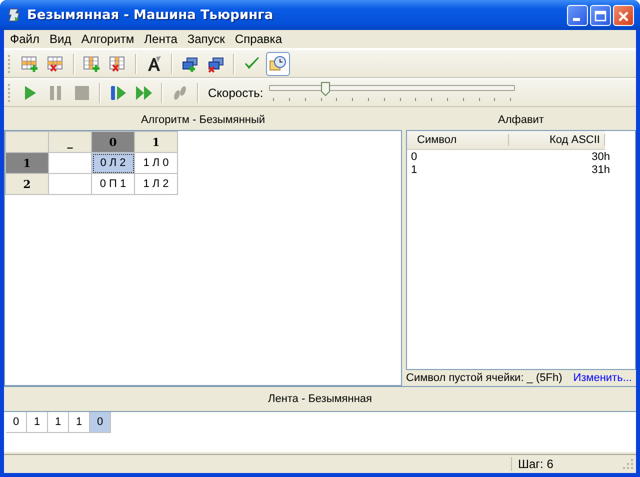 Image resolution: width=640 pixels, height=477 pixels. Describe the element at coordinates (180, 93) in the screenshot. I see `footprints-icon` at that location.